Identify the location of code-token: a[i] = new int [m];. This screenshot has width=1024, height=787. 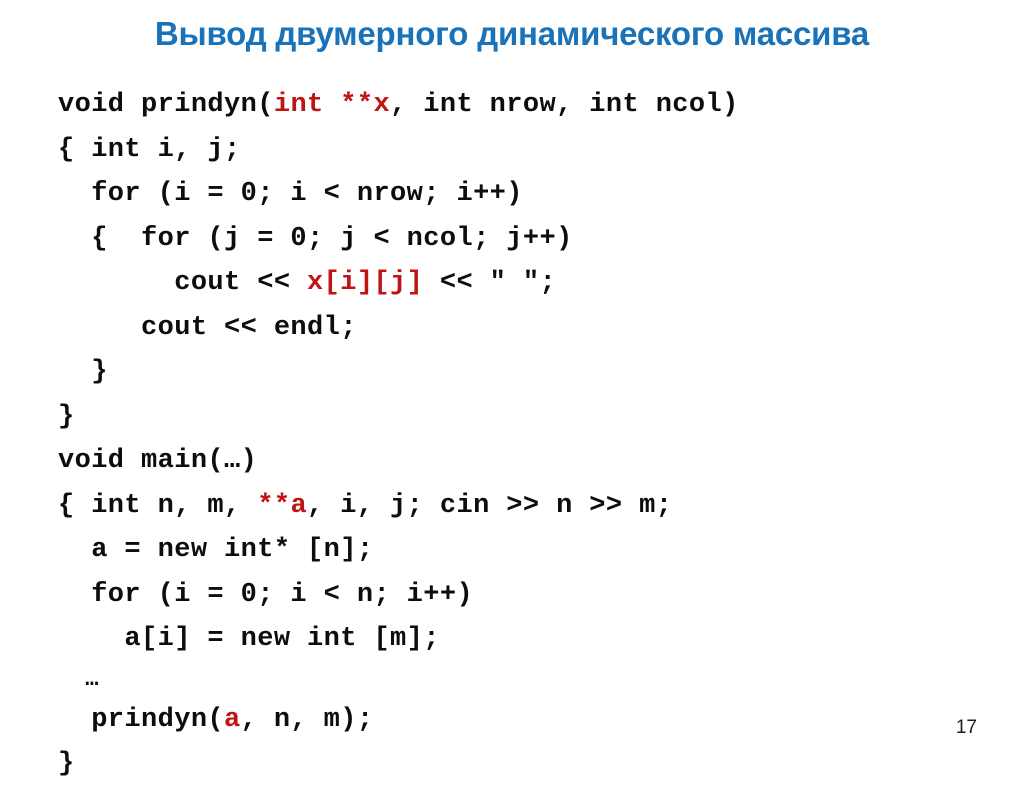
(249, 639).